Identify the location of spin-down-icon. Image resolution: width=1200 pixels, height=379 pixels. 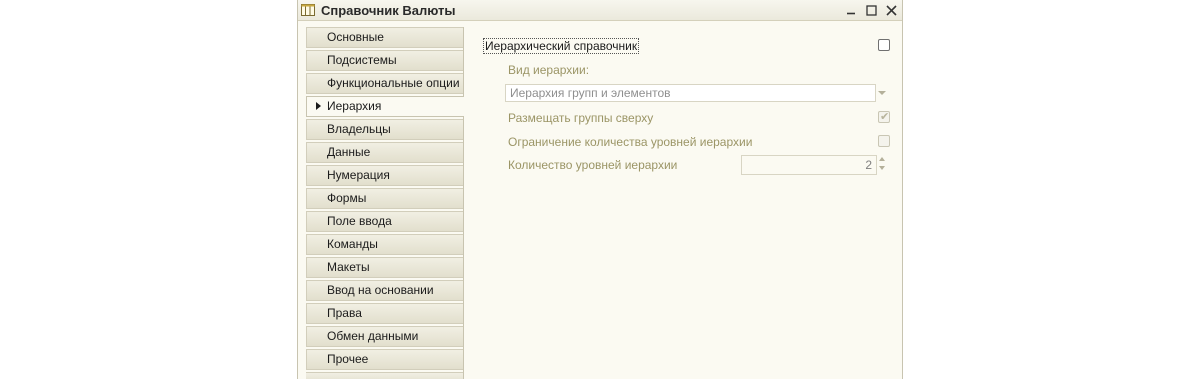
(882, 168).